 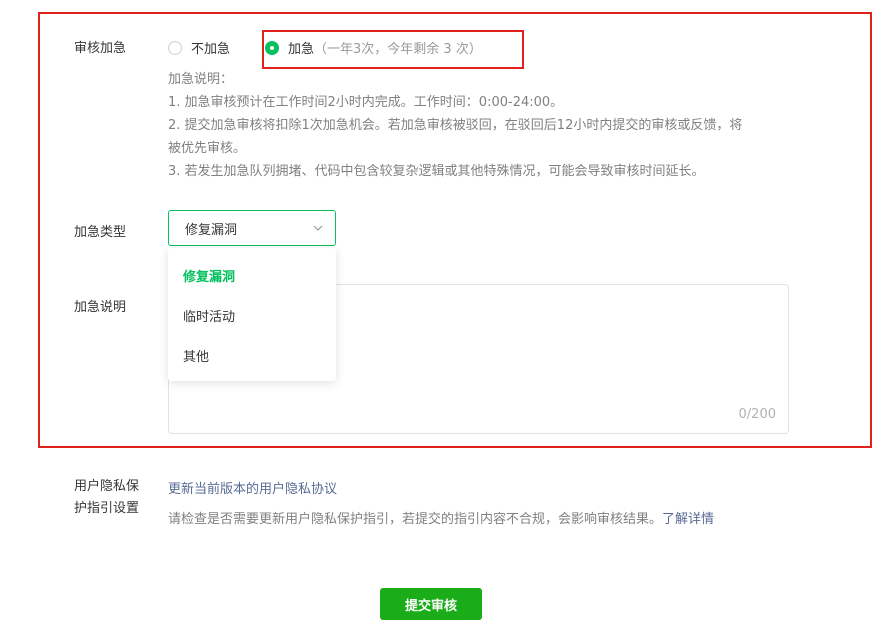 I want to click on radio-no-expedite: 不加急, so click(x=199, y=47).